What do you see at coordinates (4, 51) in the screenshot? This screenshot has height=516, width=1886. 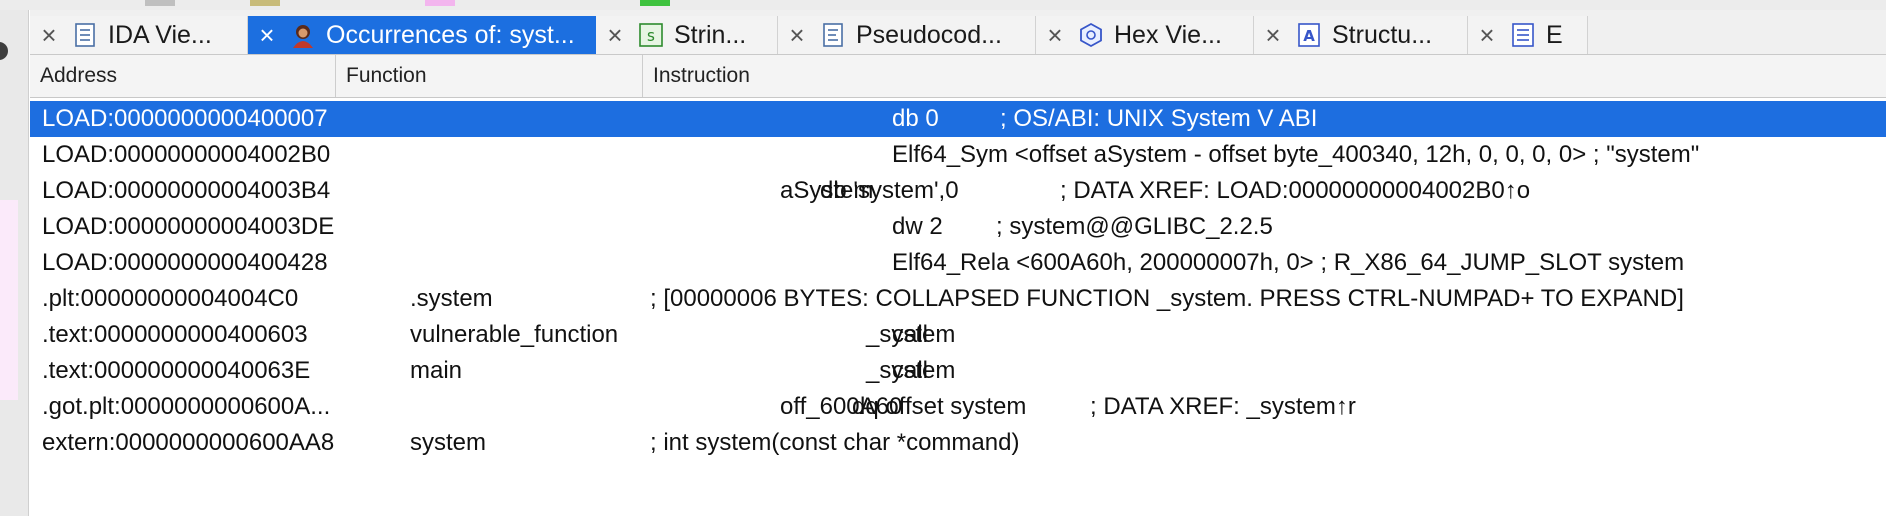 I see `record-icon` at bounding box center [4, 51].